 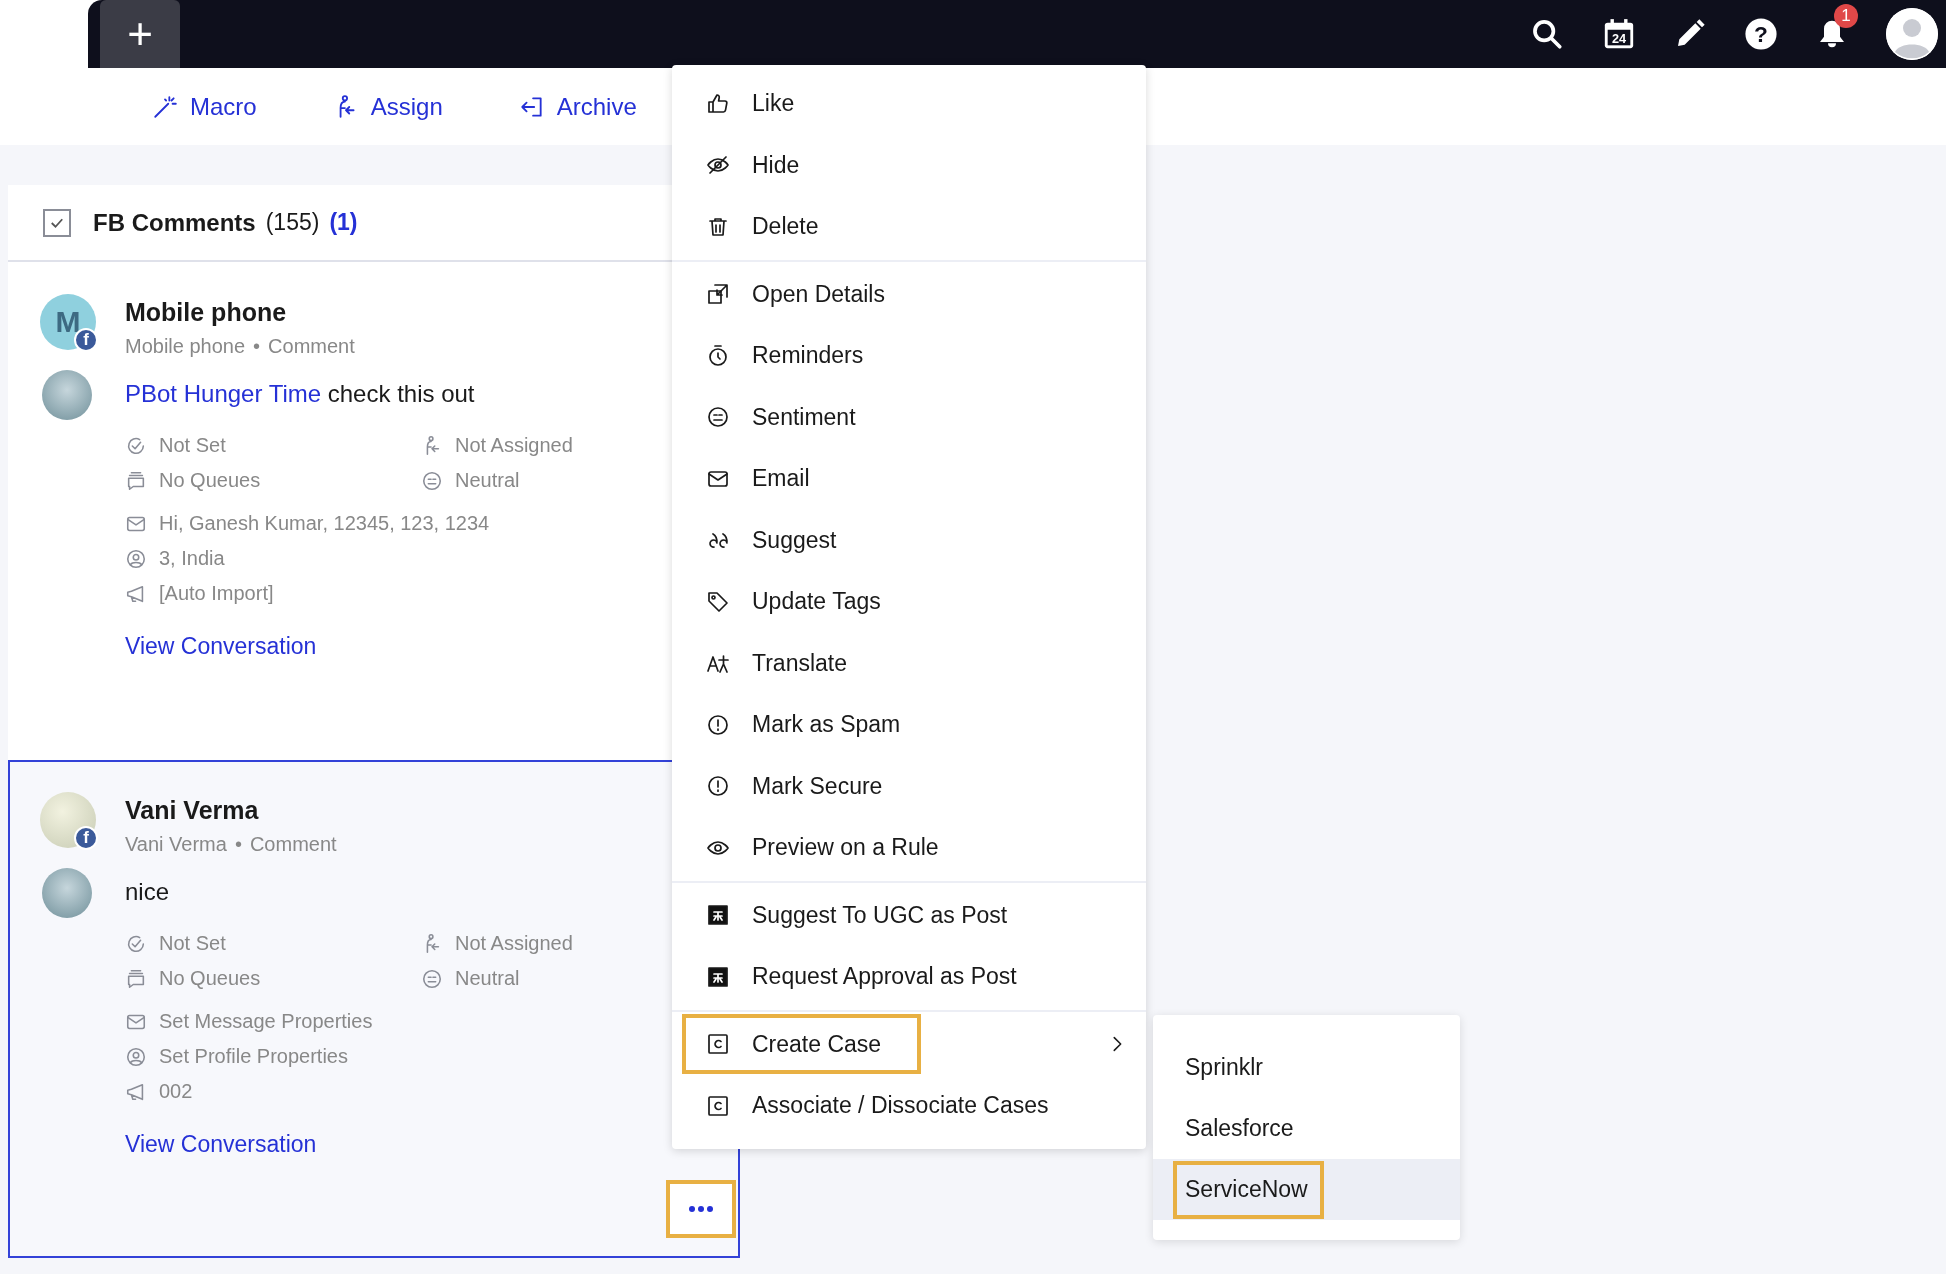 I want to click on search-icon, so click(x=1547, y=34).